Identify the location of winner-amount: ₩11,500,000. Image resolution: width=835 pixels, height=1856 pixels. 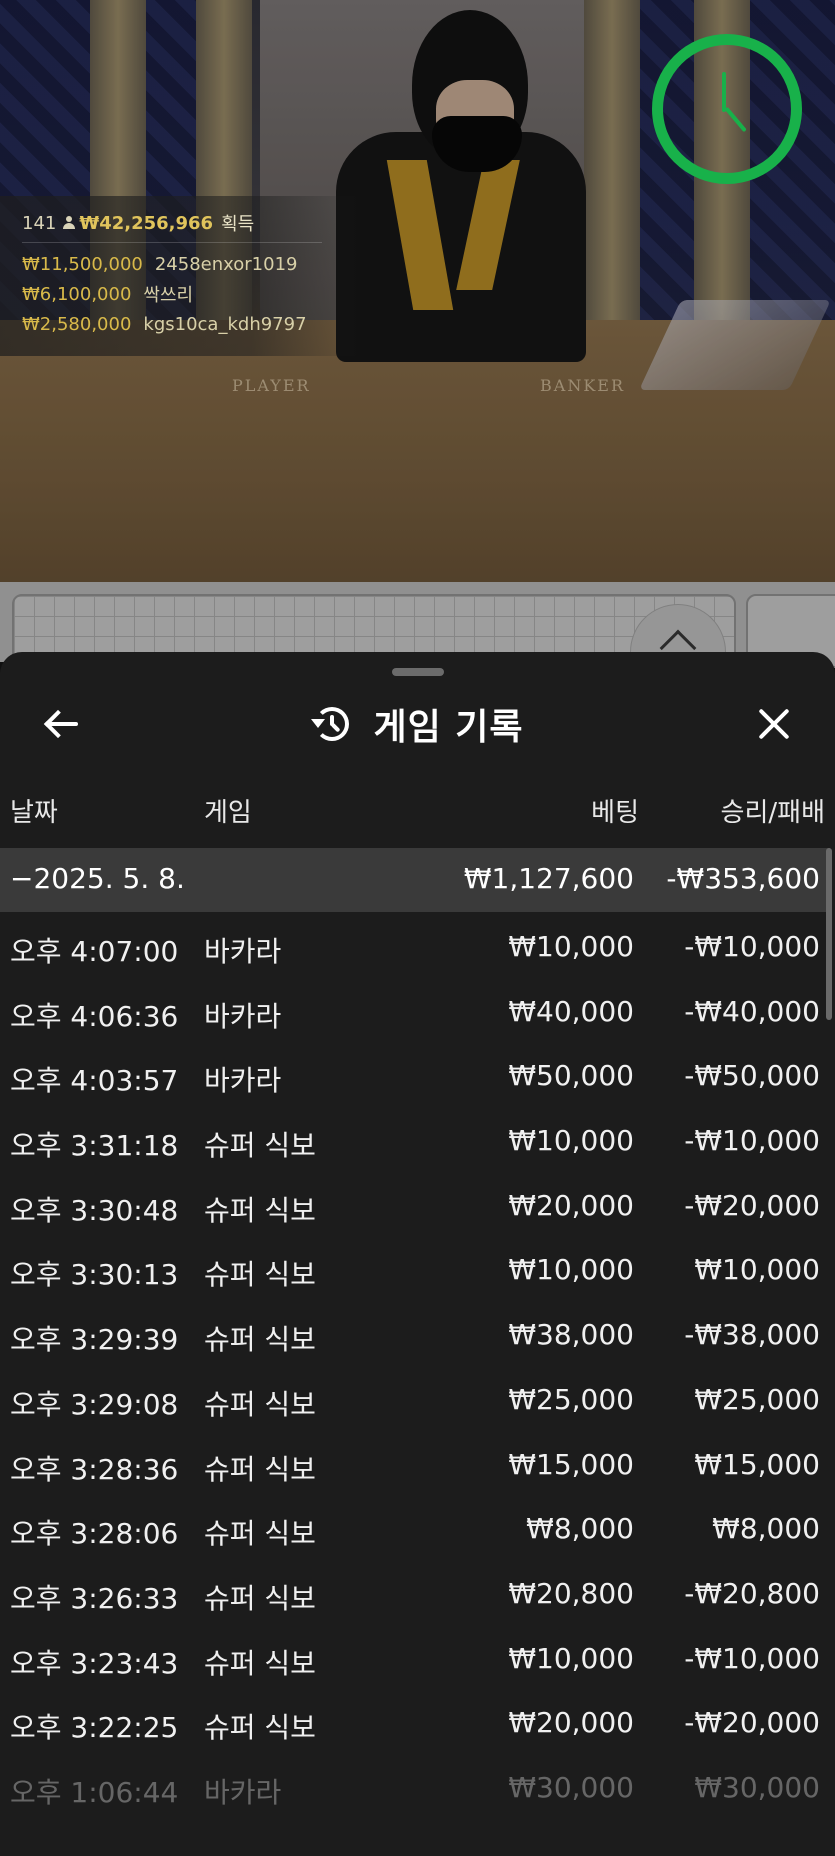
(82, 264).